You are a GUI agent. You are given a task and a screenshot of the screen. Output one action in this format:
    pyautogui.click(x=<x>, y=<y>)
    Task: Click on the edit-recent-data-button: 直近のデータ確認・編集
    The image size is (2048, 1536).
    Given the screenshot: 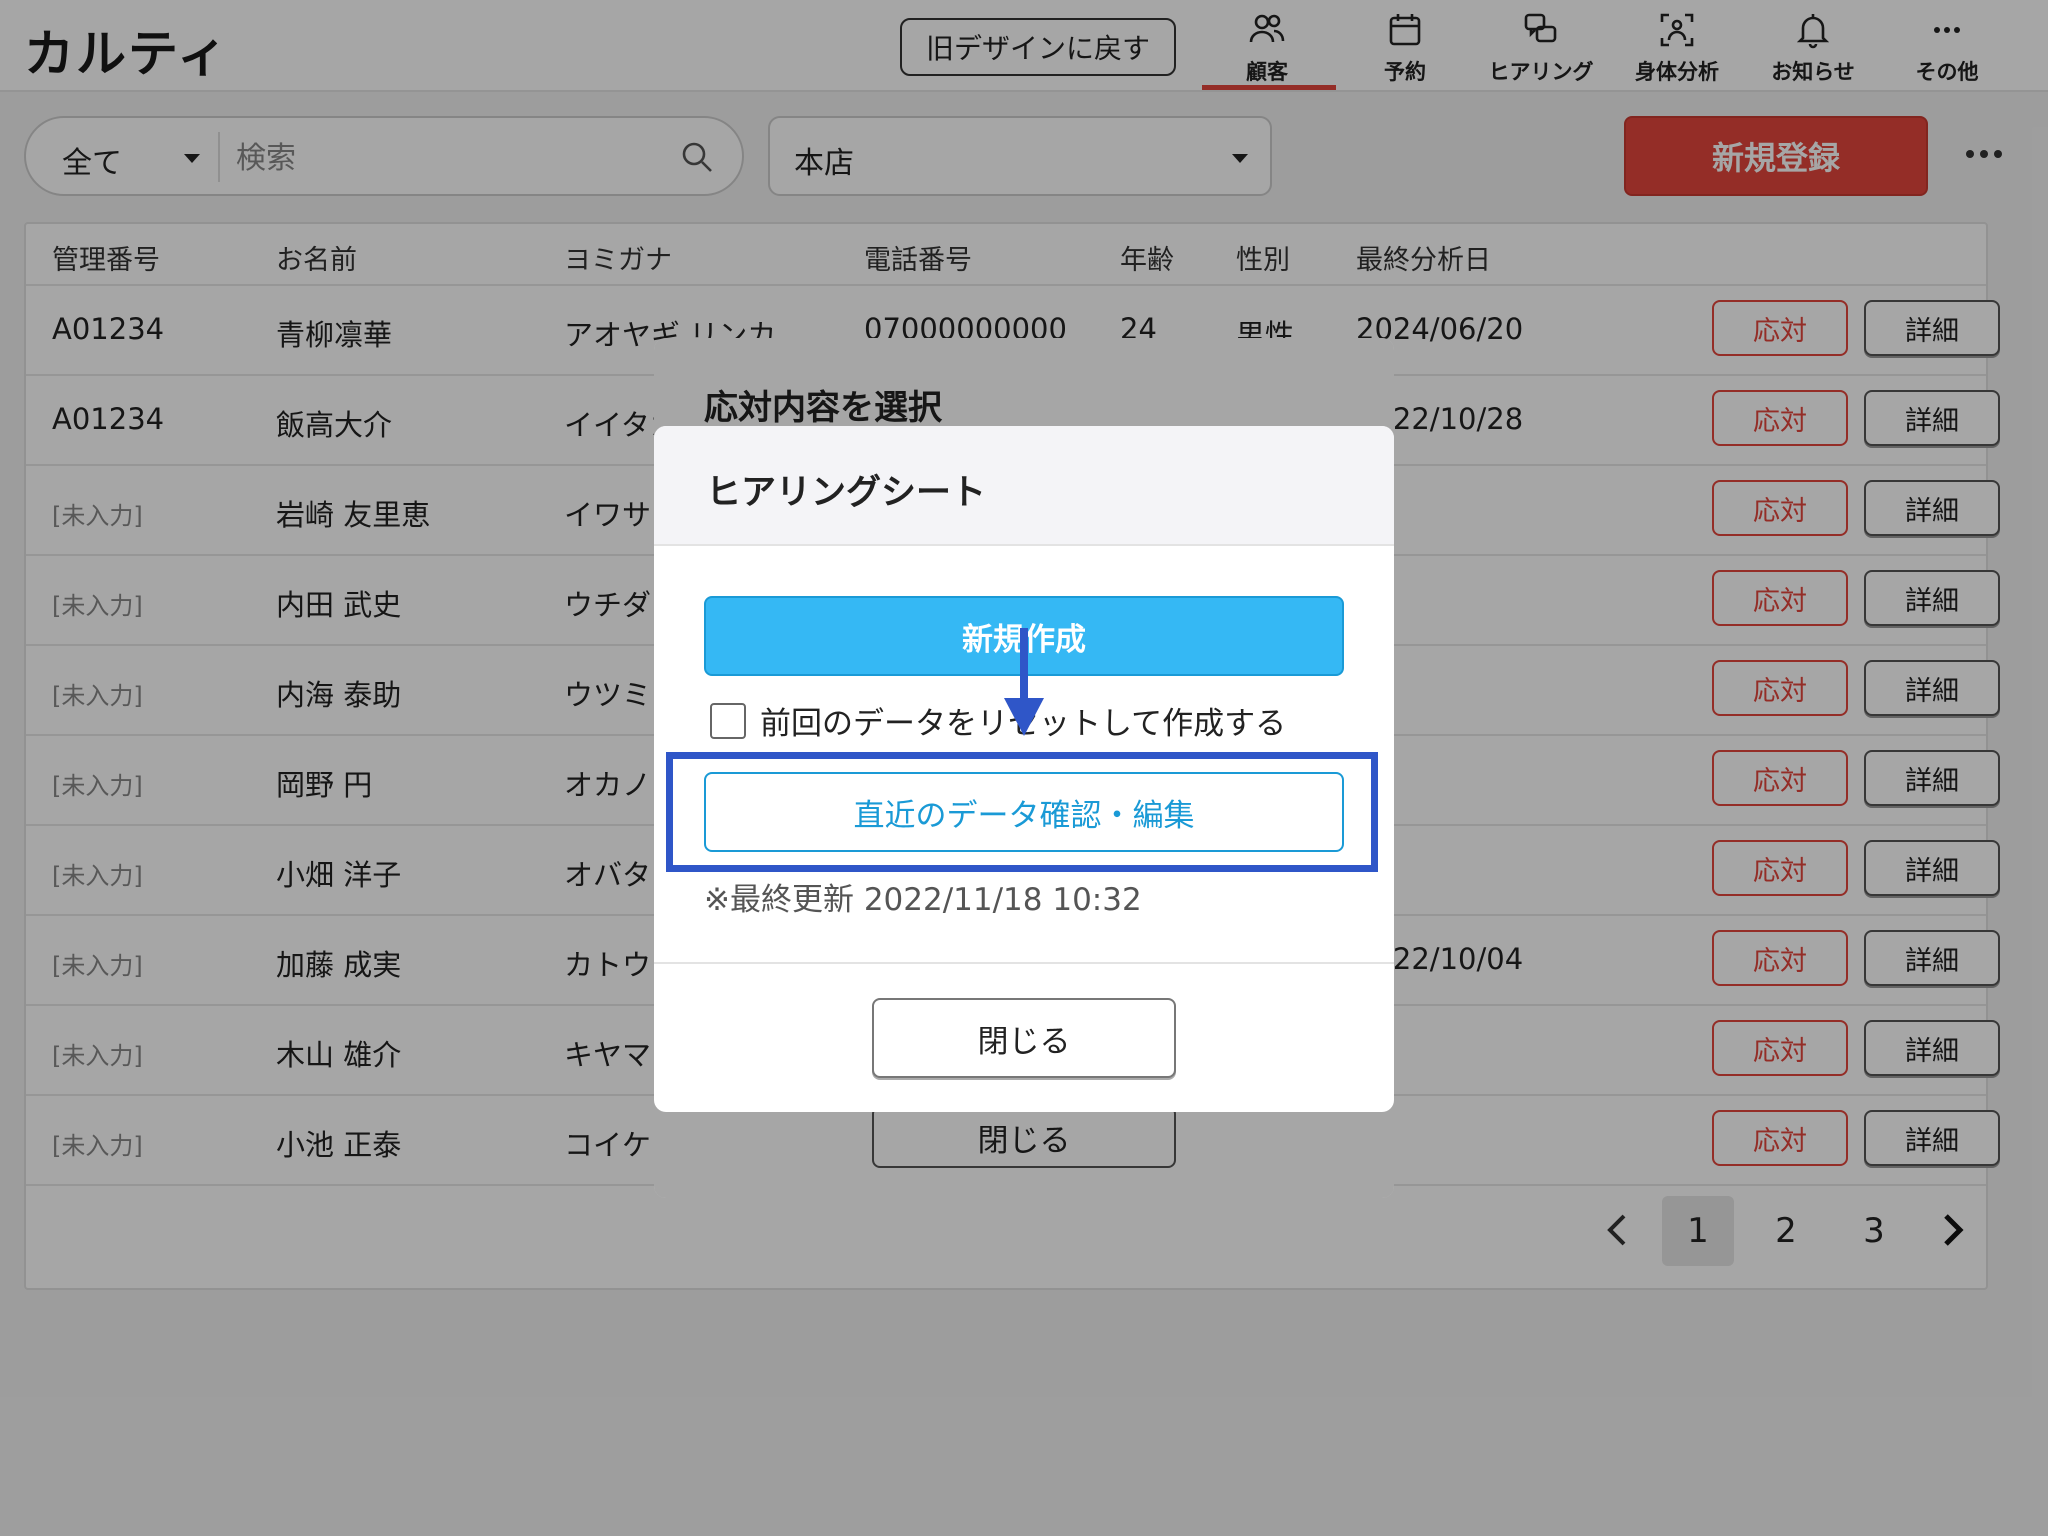 What is the action you would take?
    pyautogui.click(x=1024, y=812)
    